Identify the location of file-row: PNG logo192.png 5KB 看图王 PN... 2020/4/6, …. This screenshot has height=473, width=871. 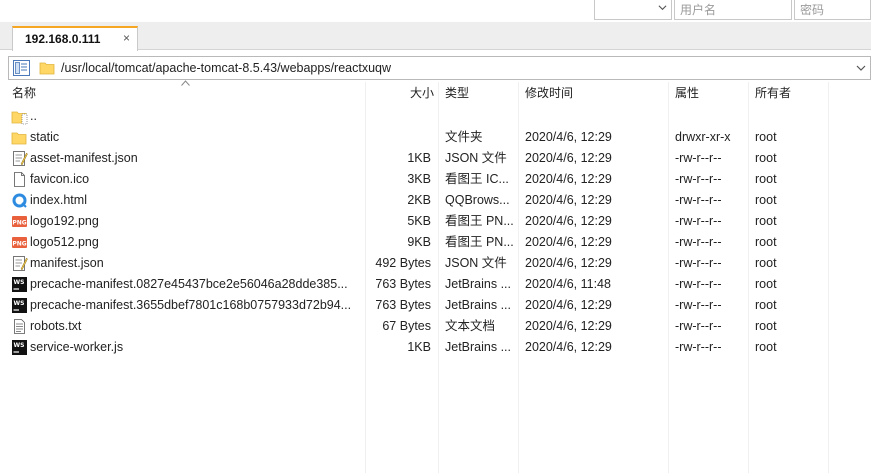
(435, 221).